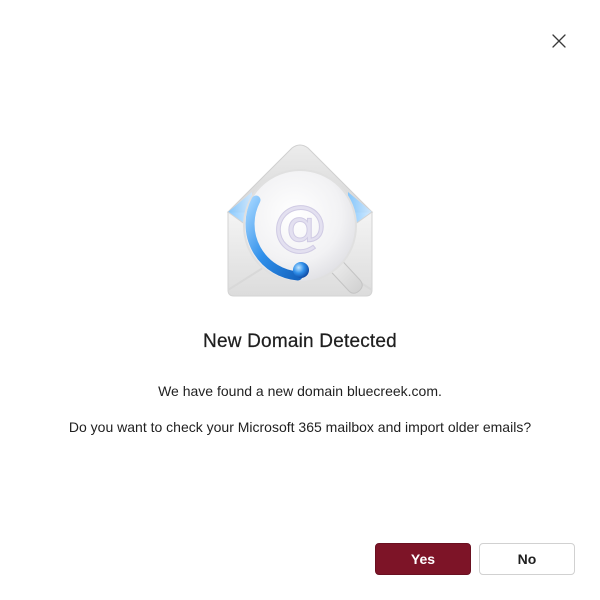 Image resolution: width=600 pixels, height=600 pixels. I want to click on dialog-title: New Domain Detected, so click(300, 341).